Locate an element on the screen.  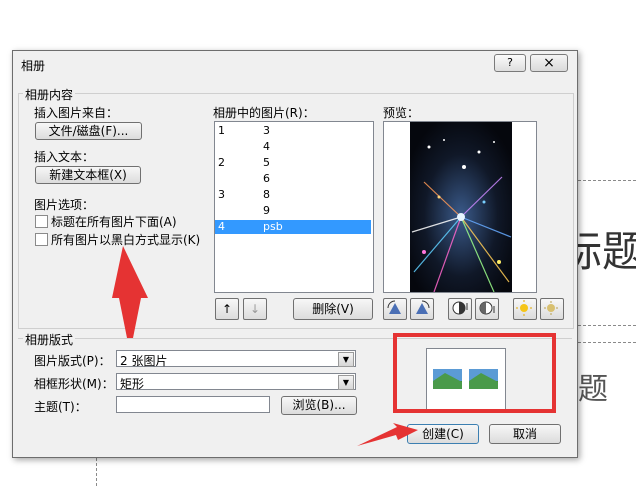
list-item-page: 4 is located at coordinates (221, 226).